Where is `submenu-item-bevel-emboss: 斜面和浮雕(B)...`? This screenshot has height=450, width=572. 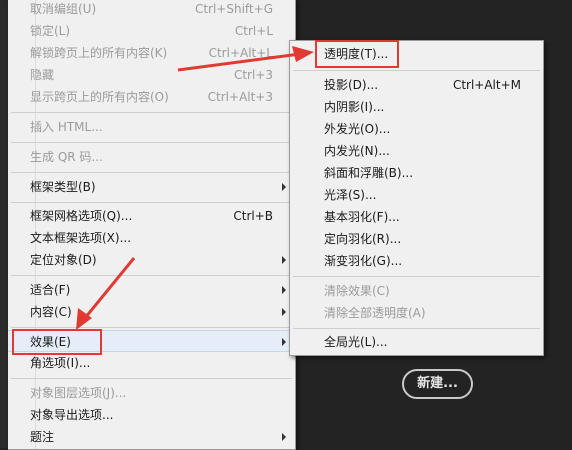
submenu-item-bevel-emboss: 斜面和浮雕(B)... is located at coordinates (416, 173).